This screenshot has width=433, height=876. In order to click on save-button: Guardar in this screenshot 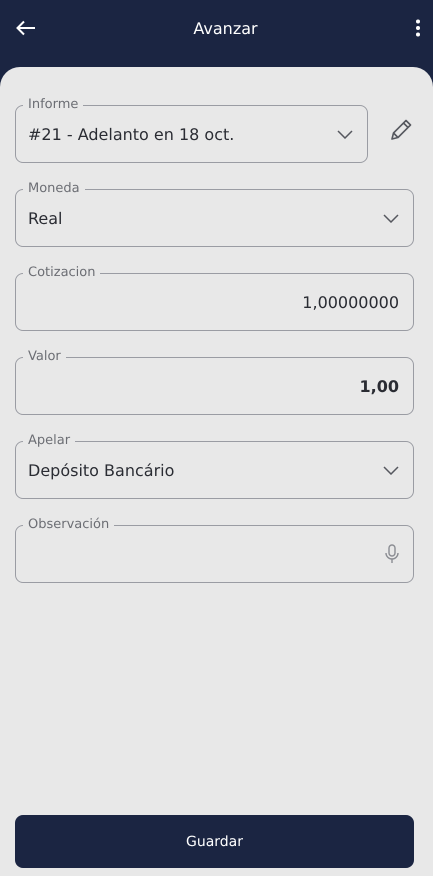, I will do `click(214, 841)`.